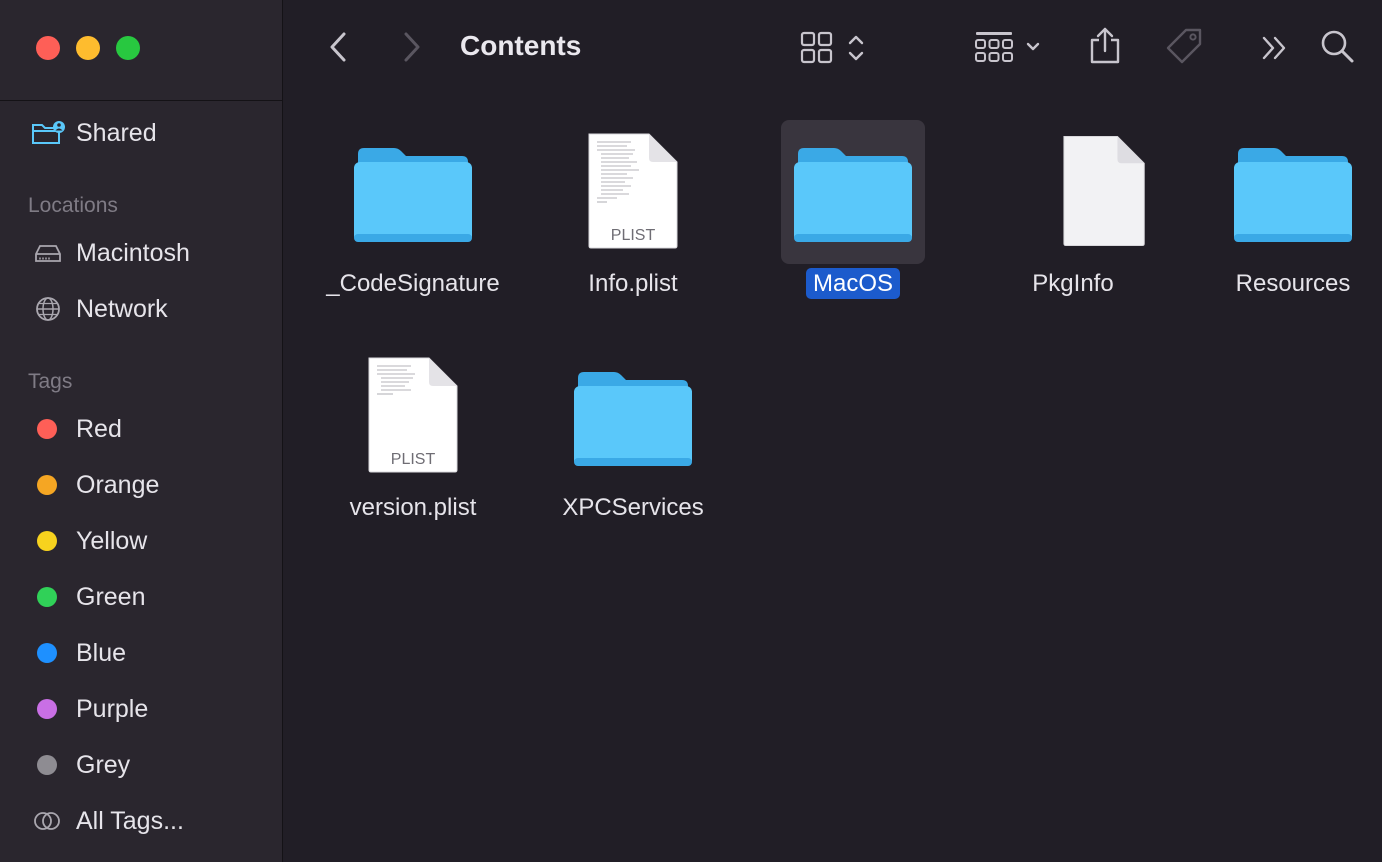  Describe the element at coordinates (112, 541) in the screenshot. I see `sidebar-item-label: Yellow` at that location.